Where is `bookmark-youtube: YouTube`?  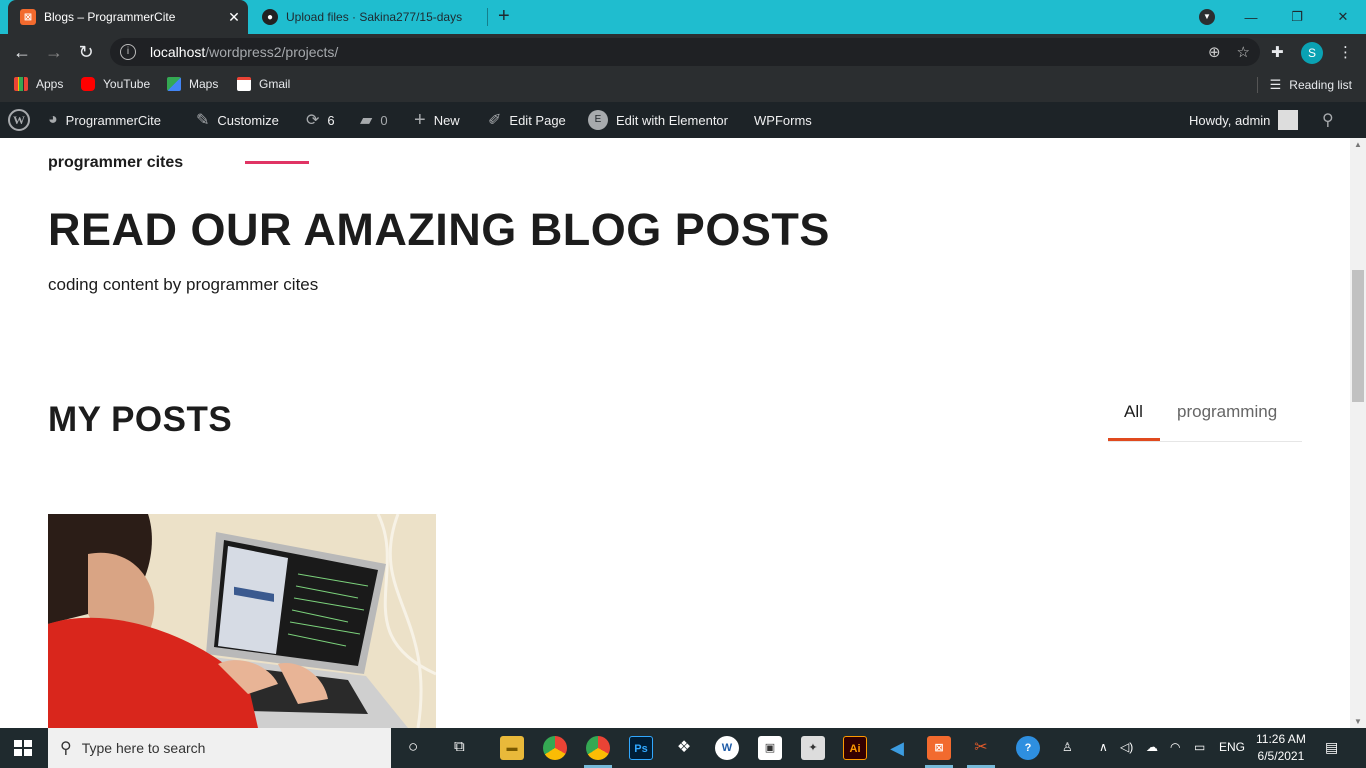
bookmark-youtube: YouTube is located at coordinates (115, 84).